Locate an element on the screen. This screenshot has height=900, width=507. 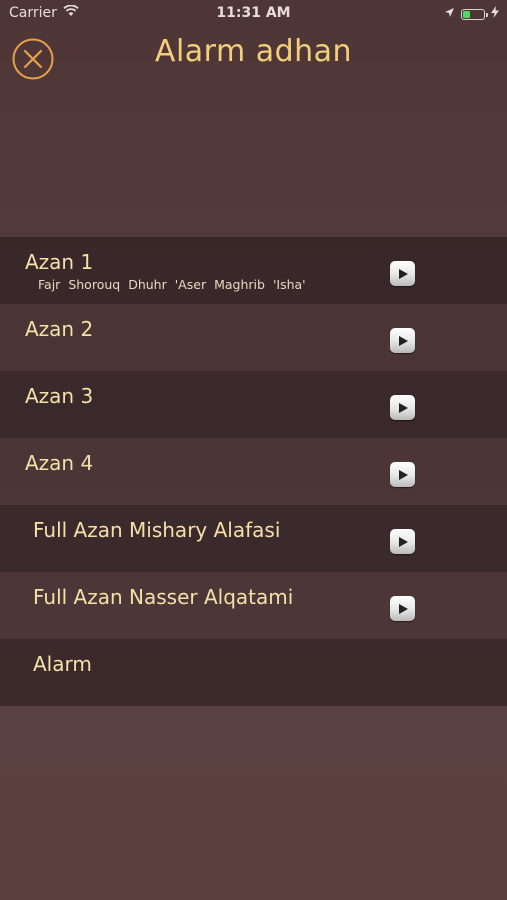
prayer-name: Maghrib is located at coordinates (239, 284).